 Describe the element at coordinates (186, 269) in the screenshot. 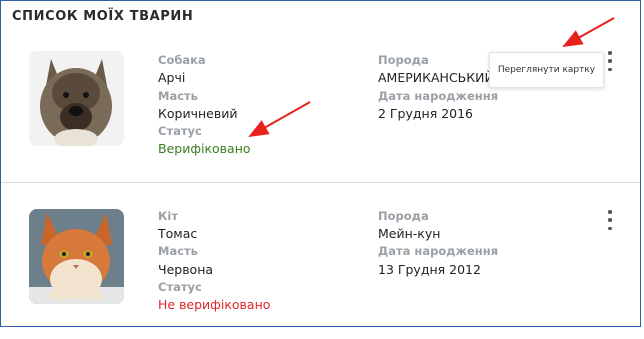

I see `pet-color: Червона` at that location.